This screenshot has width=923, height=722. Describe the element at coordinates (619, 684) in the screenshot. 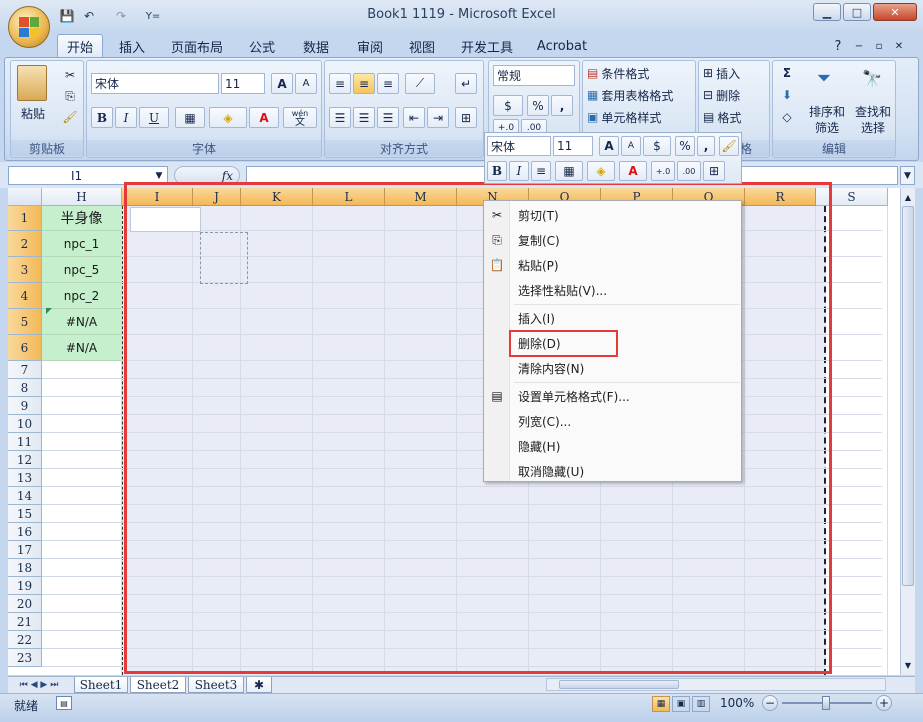

I see `hscroll-thumb` at that location.